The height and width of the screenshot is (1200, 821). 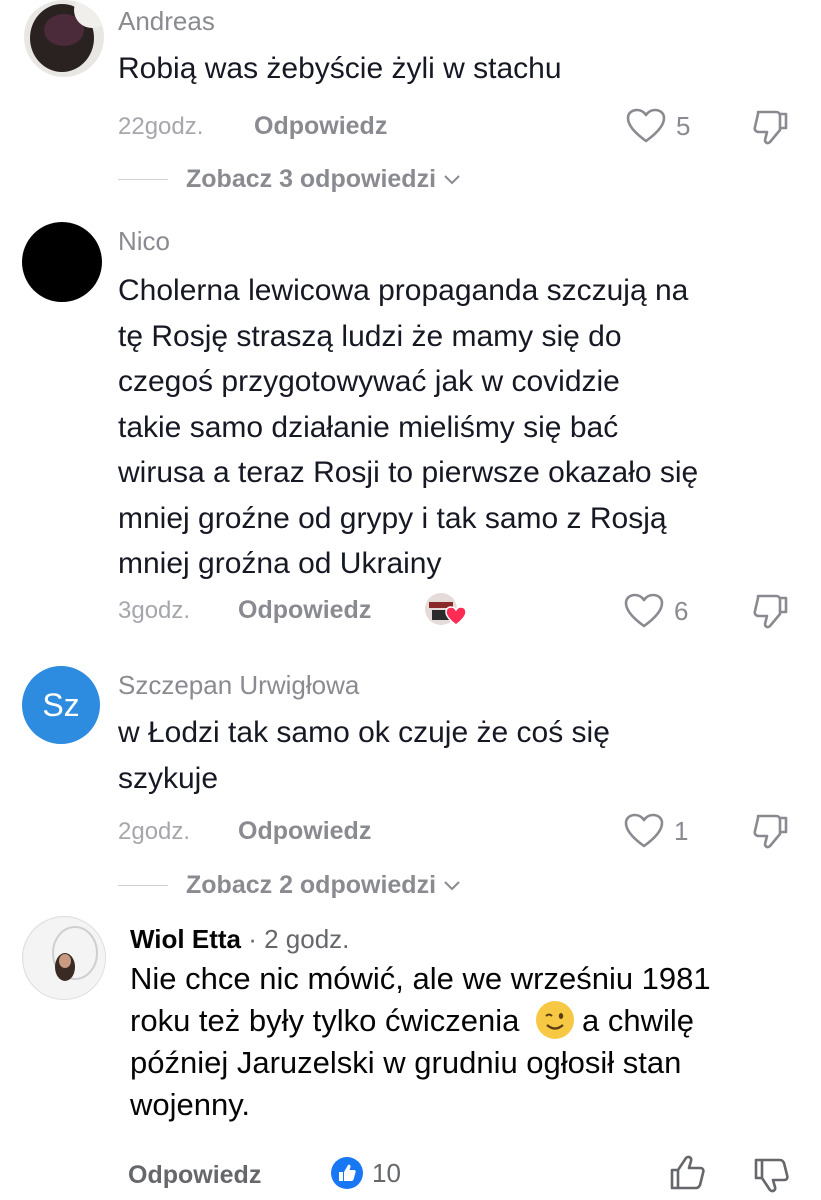 What do you see at coordinates (681, 830) in the screenshot?
I see `like-count: 1` at bounding box center [681, 830].